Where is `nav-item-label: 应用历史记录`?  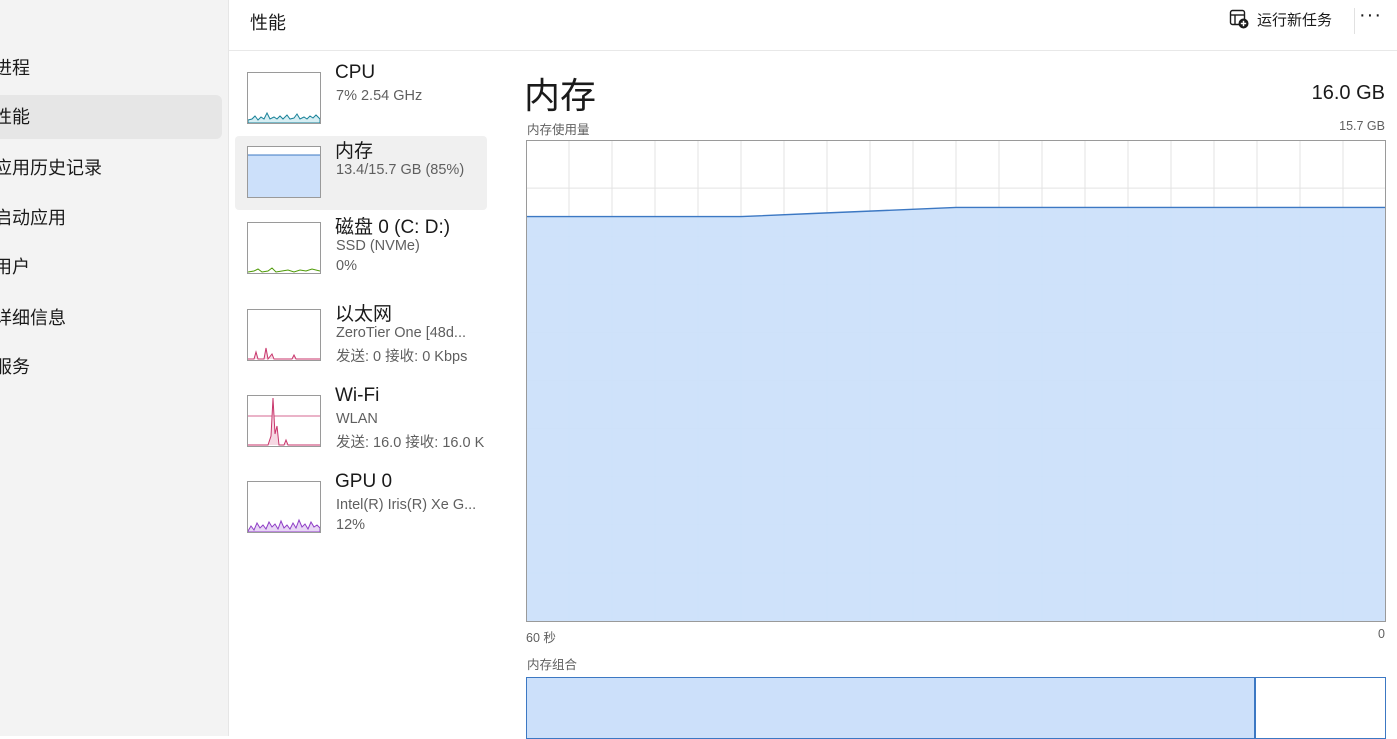
nav-item-label: 应用历史记录 is located at coordinates (51, 168).